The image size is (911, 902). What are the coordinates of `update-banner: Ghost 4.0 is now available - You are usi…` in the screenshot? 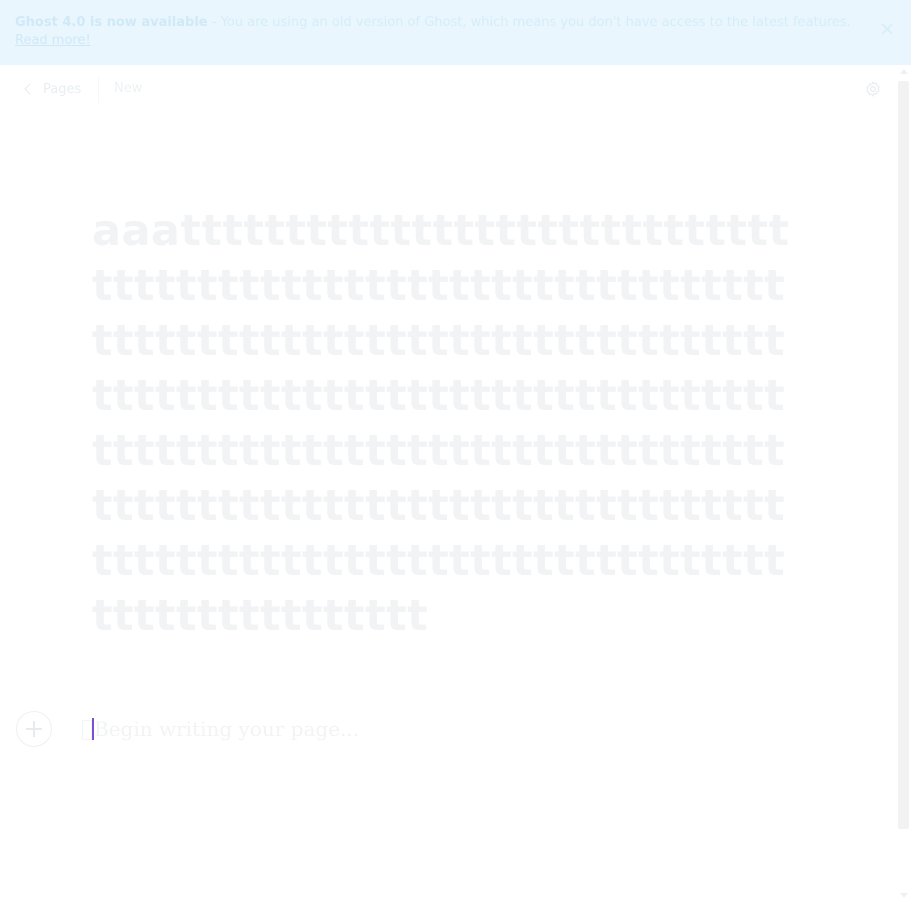 It's located at (455, 32).